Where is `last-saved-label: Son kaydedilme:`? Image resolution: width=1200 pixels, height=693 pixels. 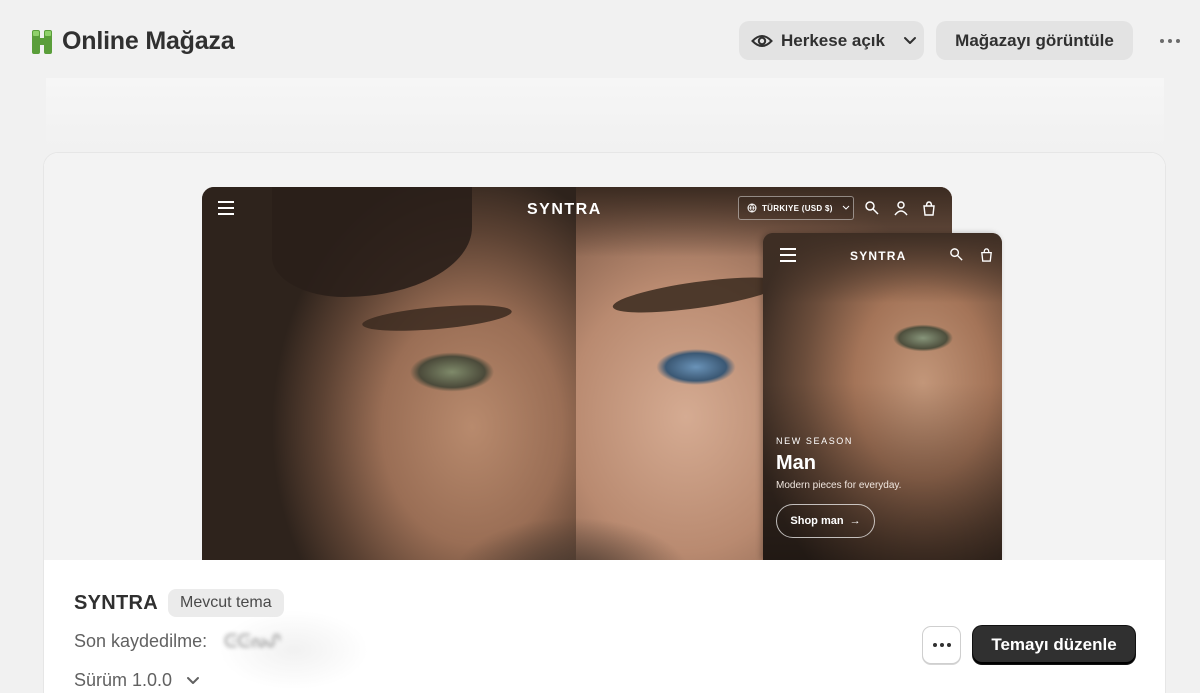 last-saved-label: Son kaydedilme: is located at coordinates (141, 641).